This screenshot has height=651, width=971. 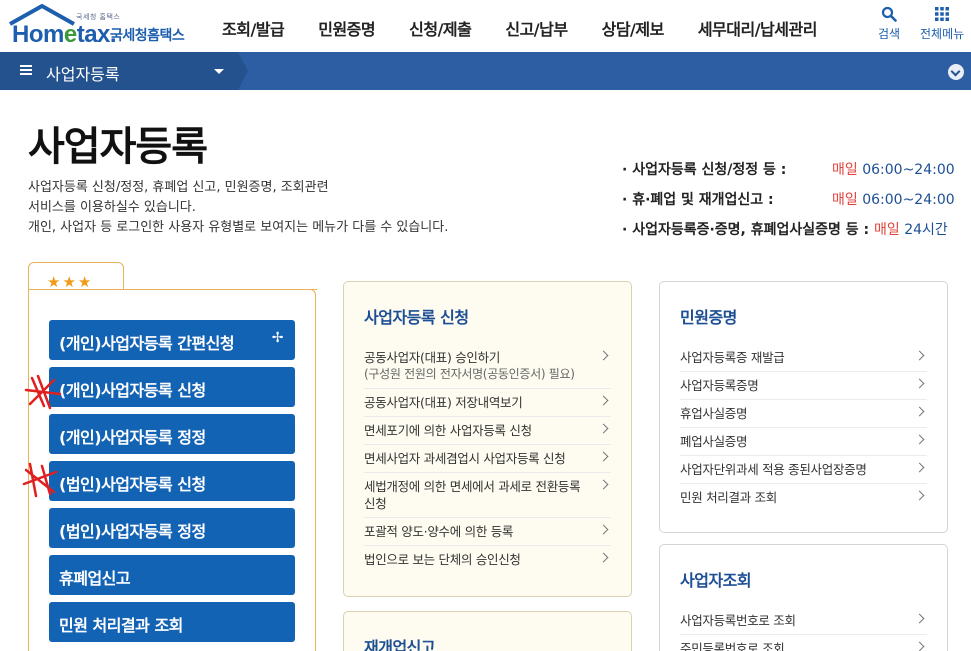 I want to click on list-item: 면세포기에 의한 사업자등록 신청, so click(x=487, y=431).